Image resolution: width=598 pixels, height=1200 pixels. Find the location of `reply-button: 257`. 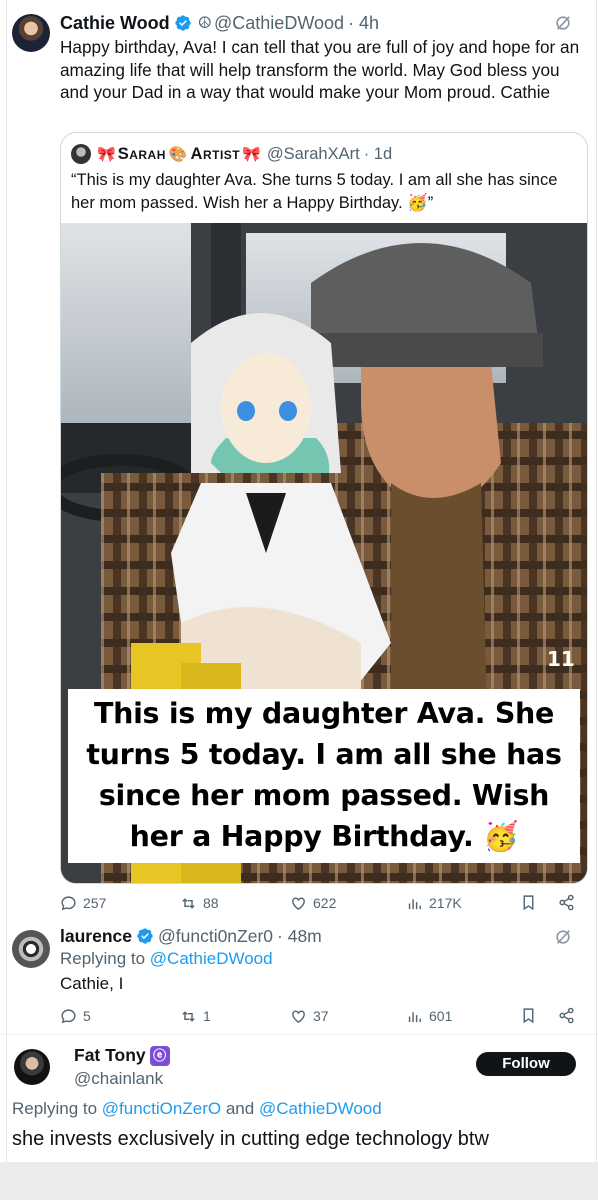

reply-button: 257 is located at coordinates (83, 903).